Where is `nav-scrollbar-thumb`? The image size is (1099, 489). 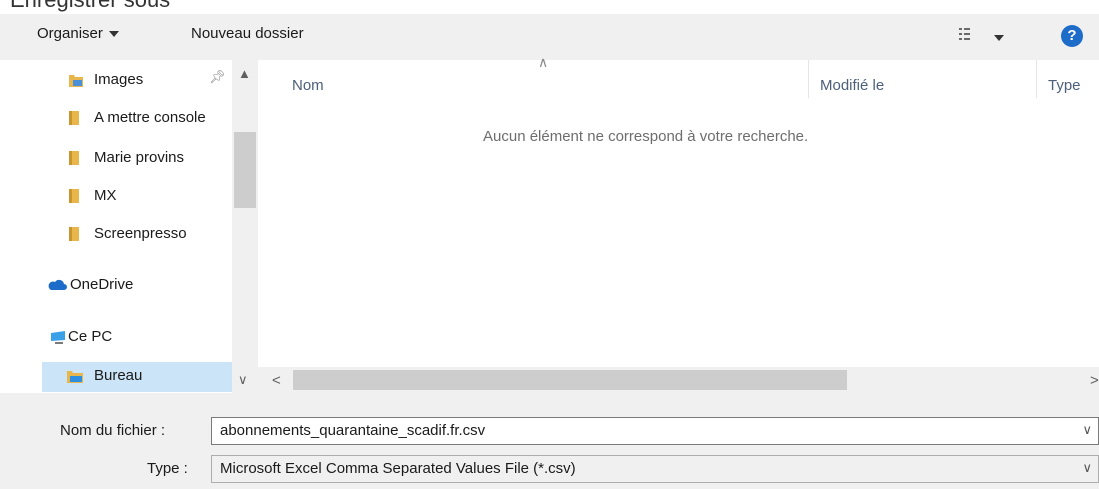 nav-scrollbar-thumb is located at coordinates (245, 170).